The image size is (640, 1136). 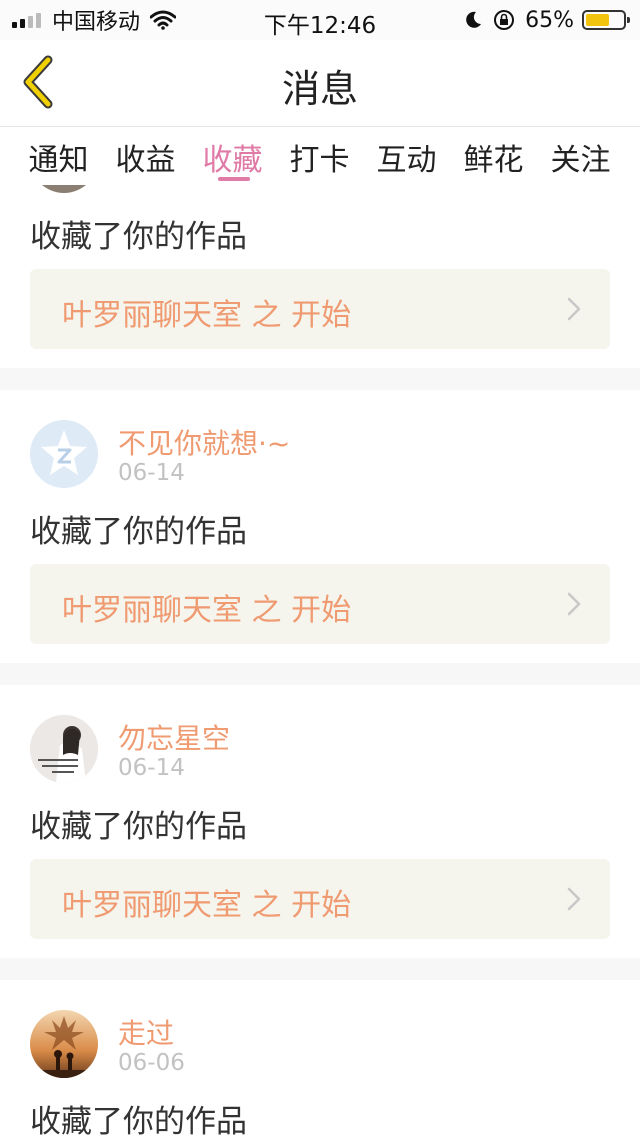 I want to click on tab-notice: 通知, so click(x=58, y=156).